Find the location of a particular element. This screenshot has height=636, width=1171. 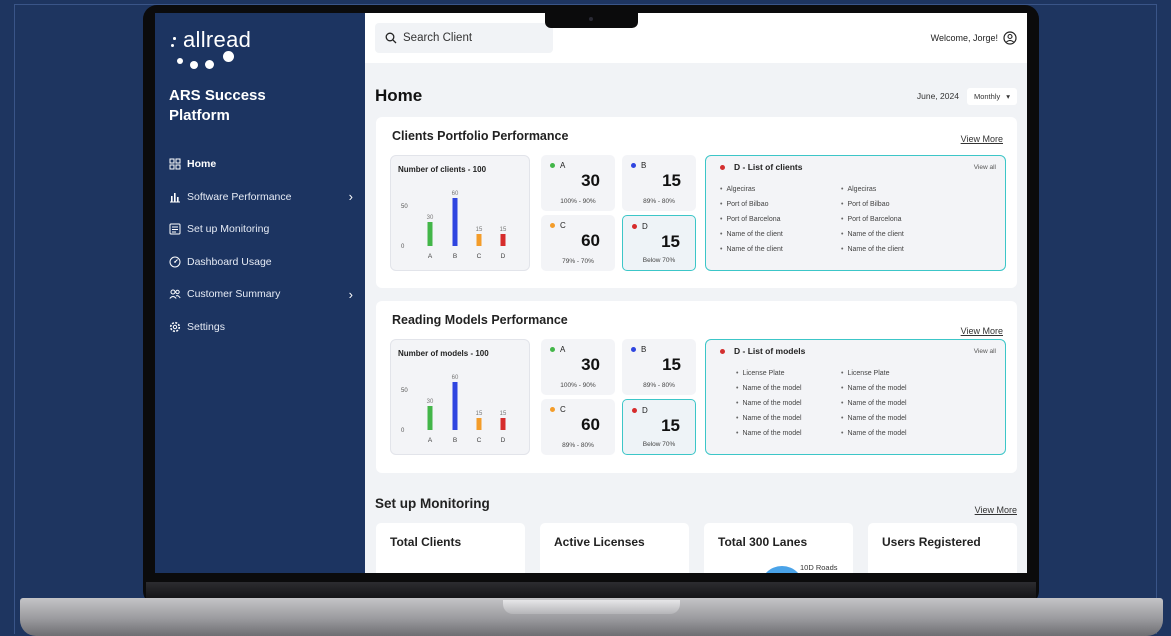

monitoring-card-users-registered: Users Registered is located at coordinates (942, 548).